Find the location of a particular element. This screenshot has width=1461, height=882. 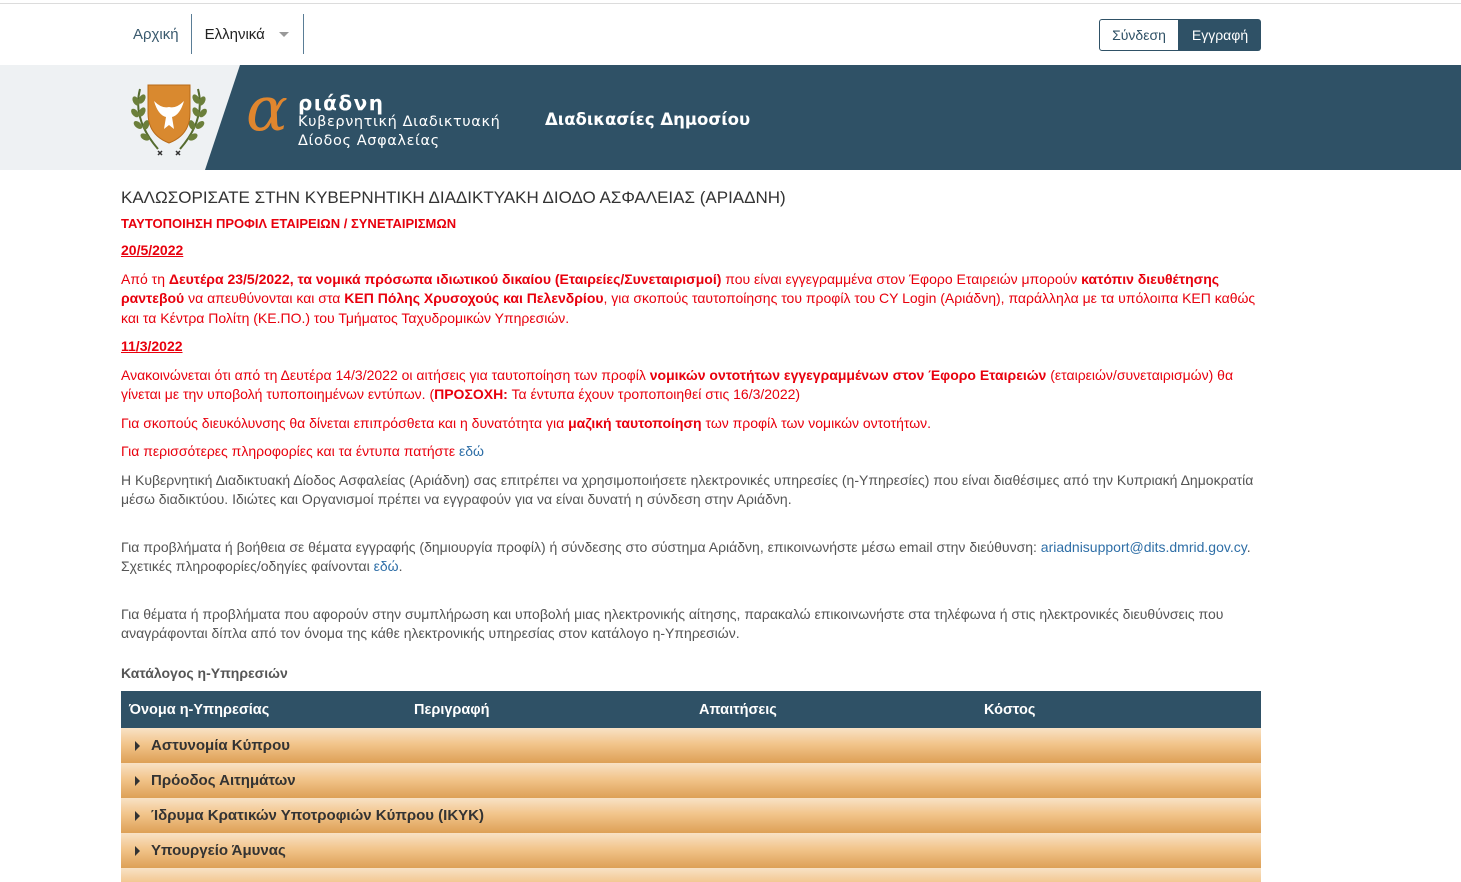

row-label: Ίδρυμα Κρατικών Υποτροφιών Κύπρου (ΙΚΥΚ) is located at coordinates (317, 816).